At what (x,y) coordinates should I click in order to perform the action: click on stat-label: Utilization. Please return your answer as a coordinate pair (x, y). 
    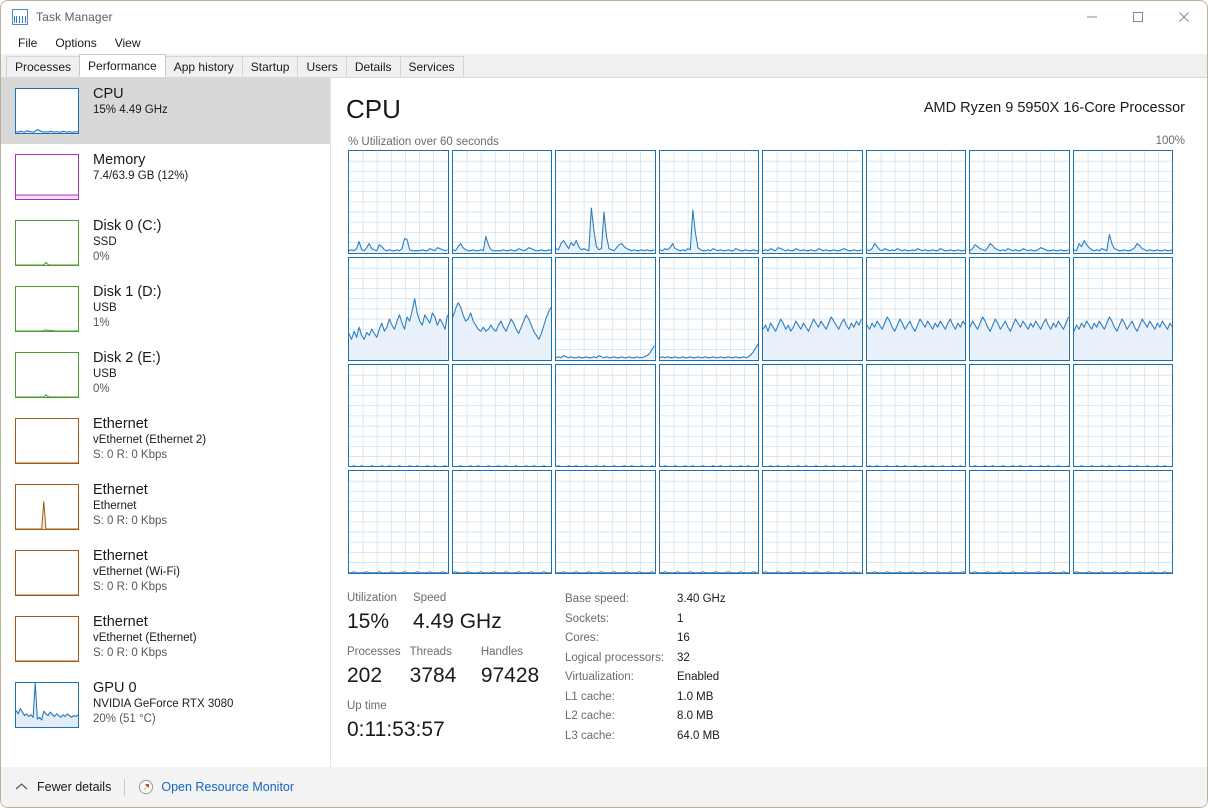
    Looking at the image, I should click on (372, 598).